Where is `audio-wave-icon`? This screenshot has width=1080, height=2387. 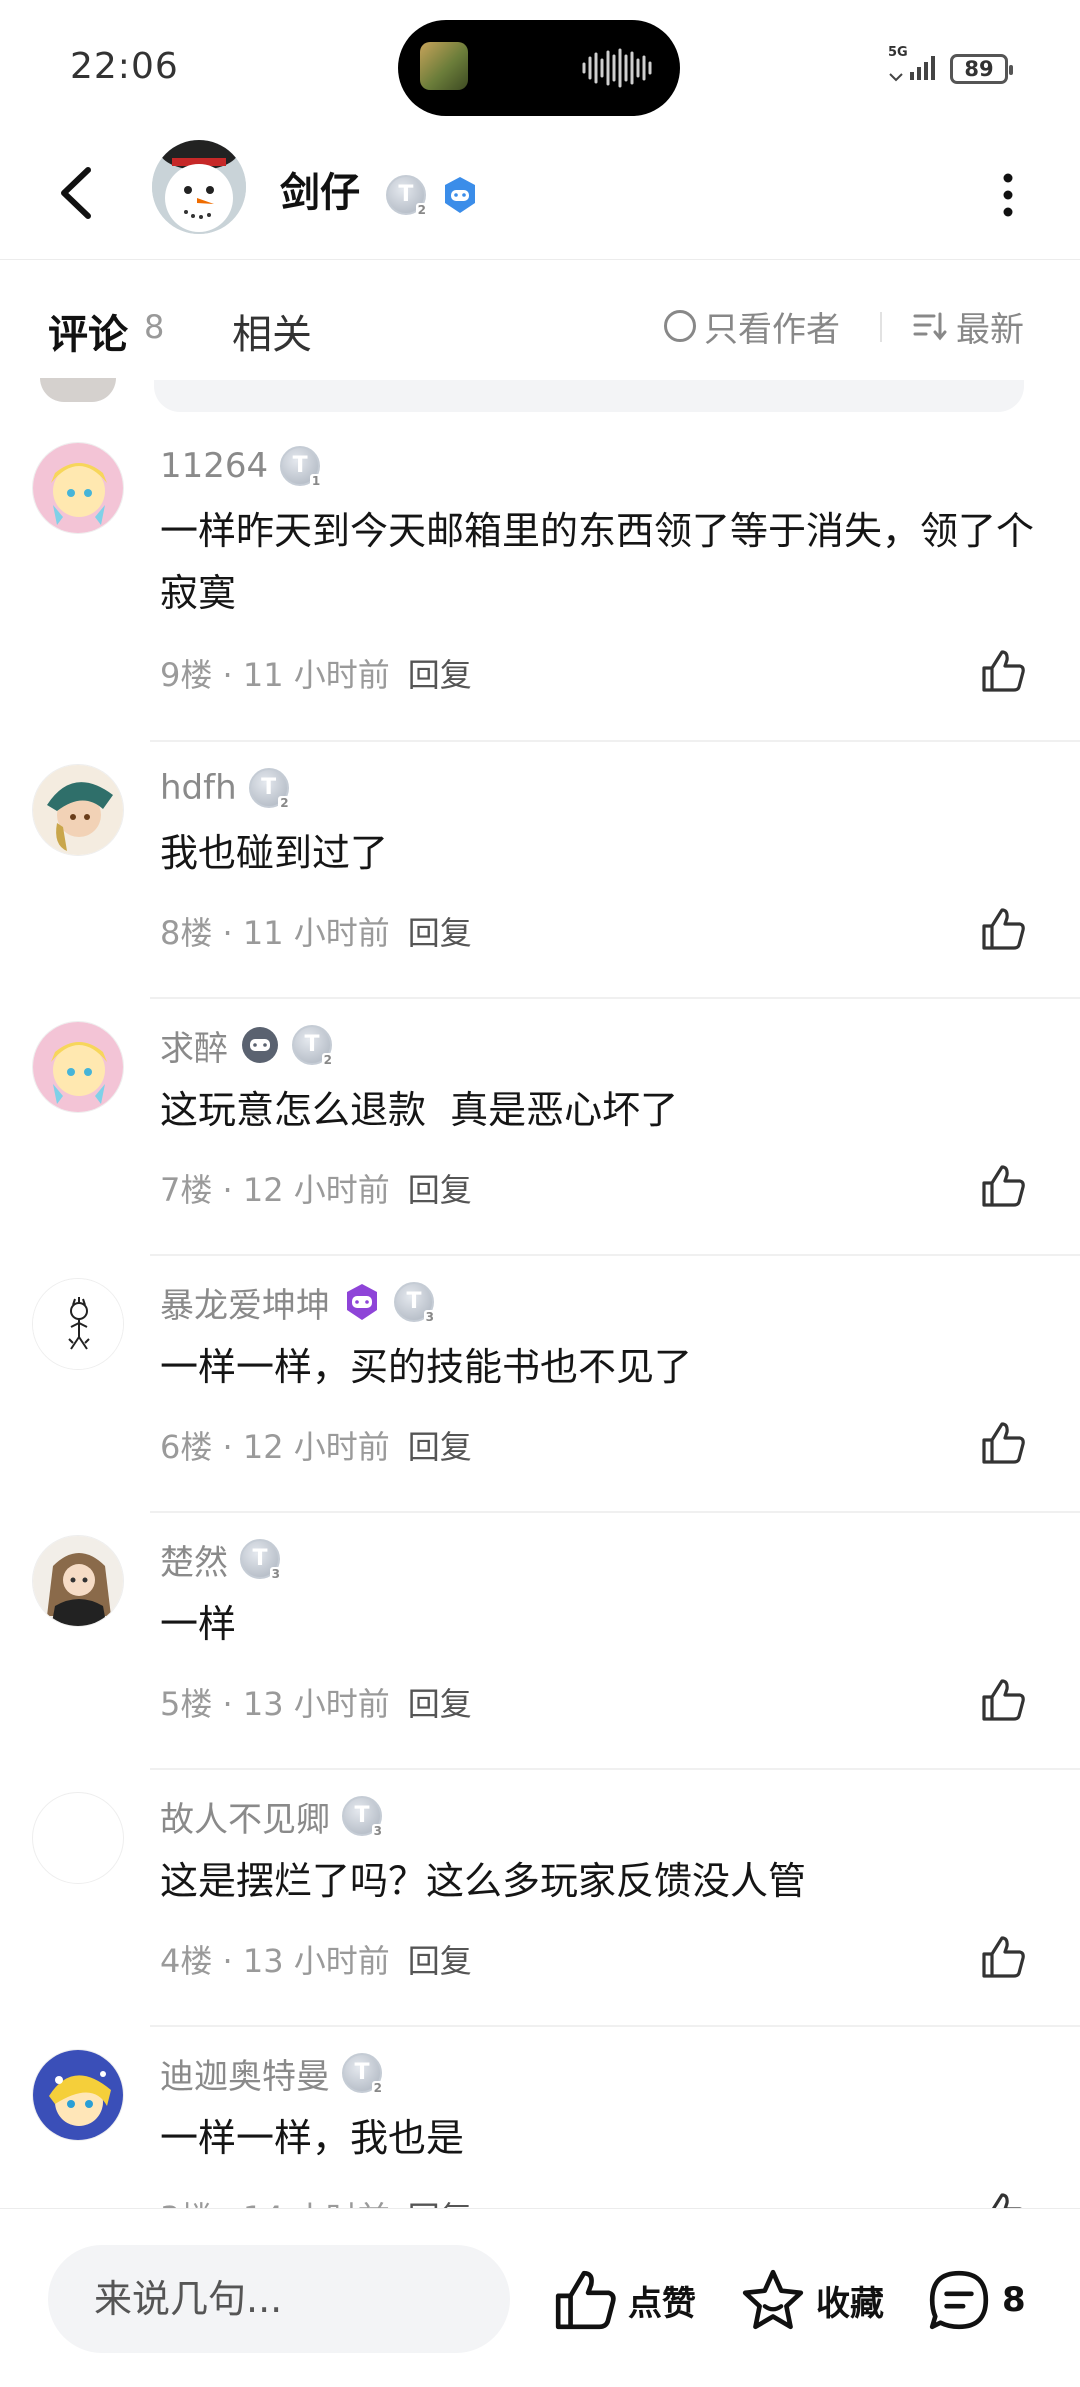 audio-wave-icon is located at coordinates (617, 68).